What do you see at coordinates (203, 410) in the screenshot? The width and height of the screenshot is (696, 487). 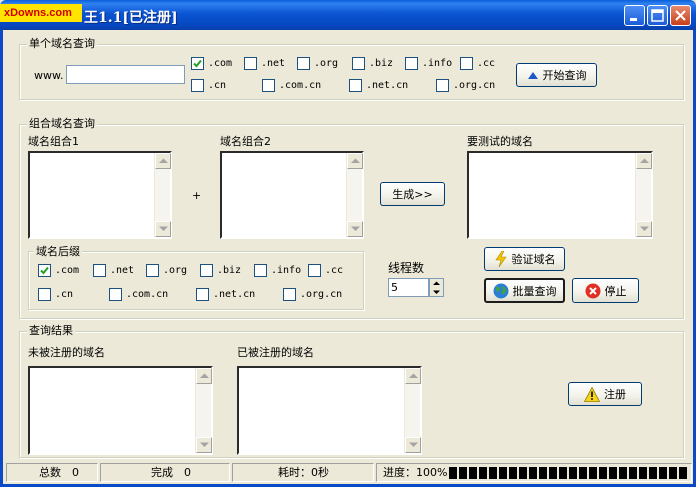 I see `unregistered-scrollbar` at bounding box center [203, 410].